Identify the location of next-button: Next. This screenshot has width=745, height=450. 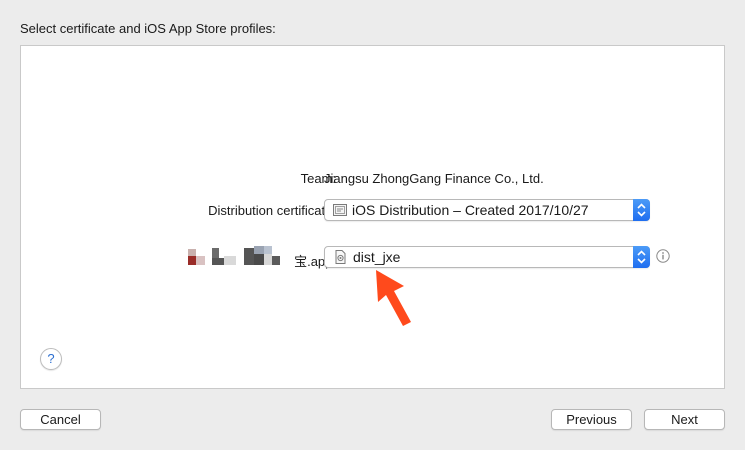
(684, 419).